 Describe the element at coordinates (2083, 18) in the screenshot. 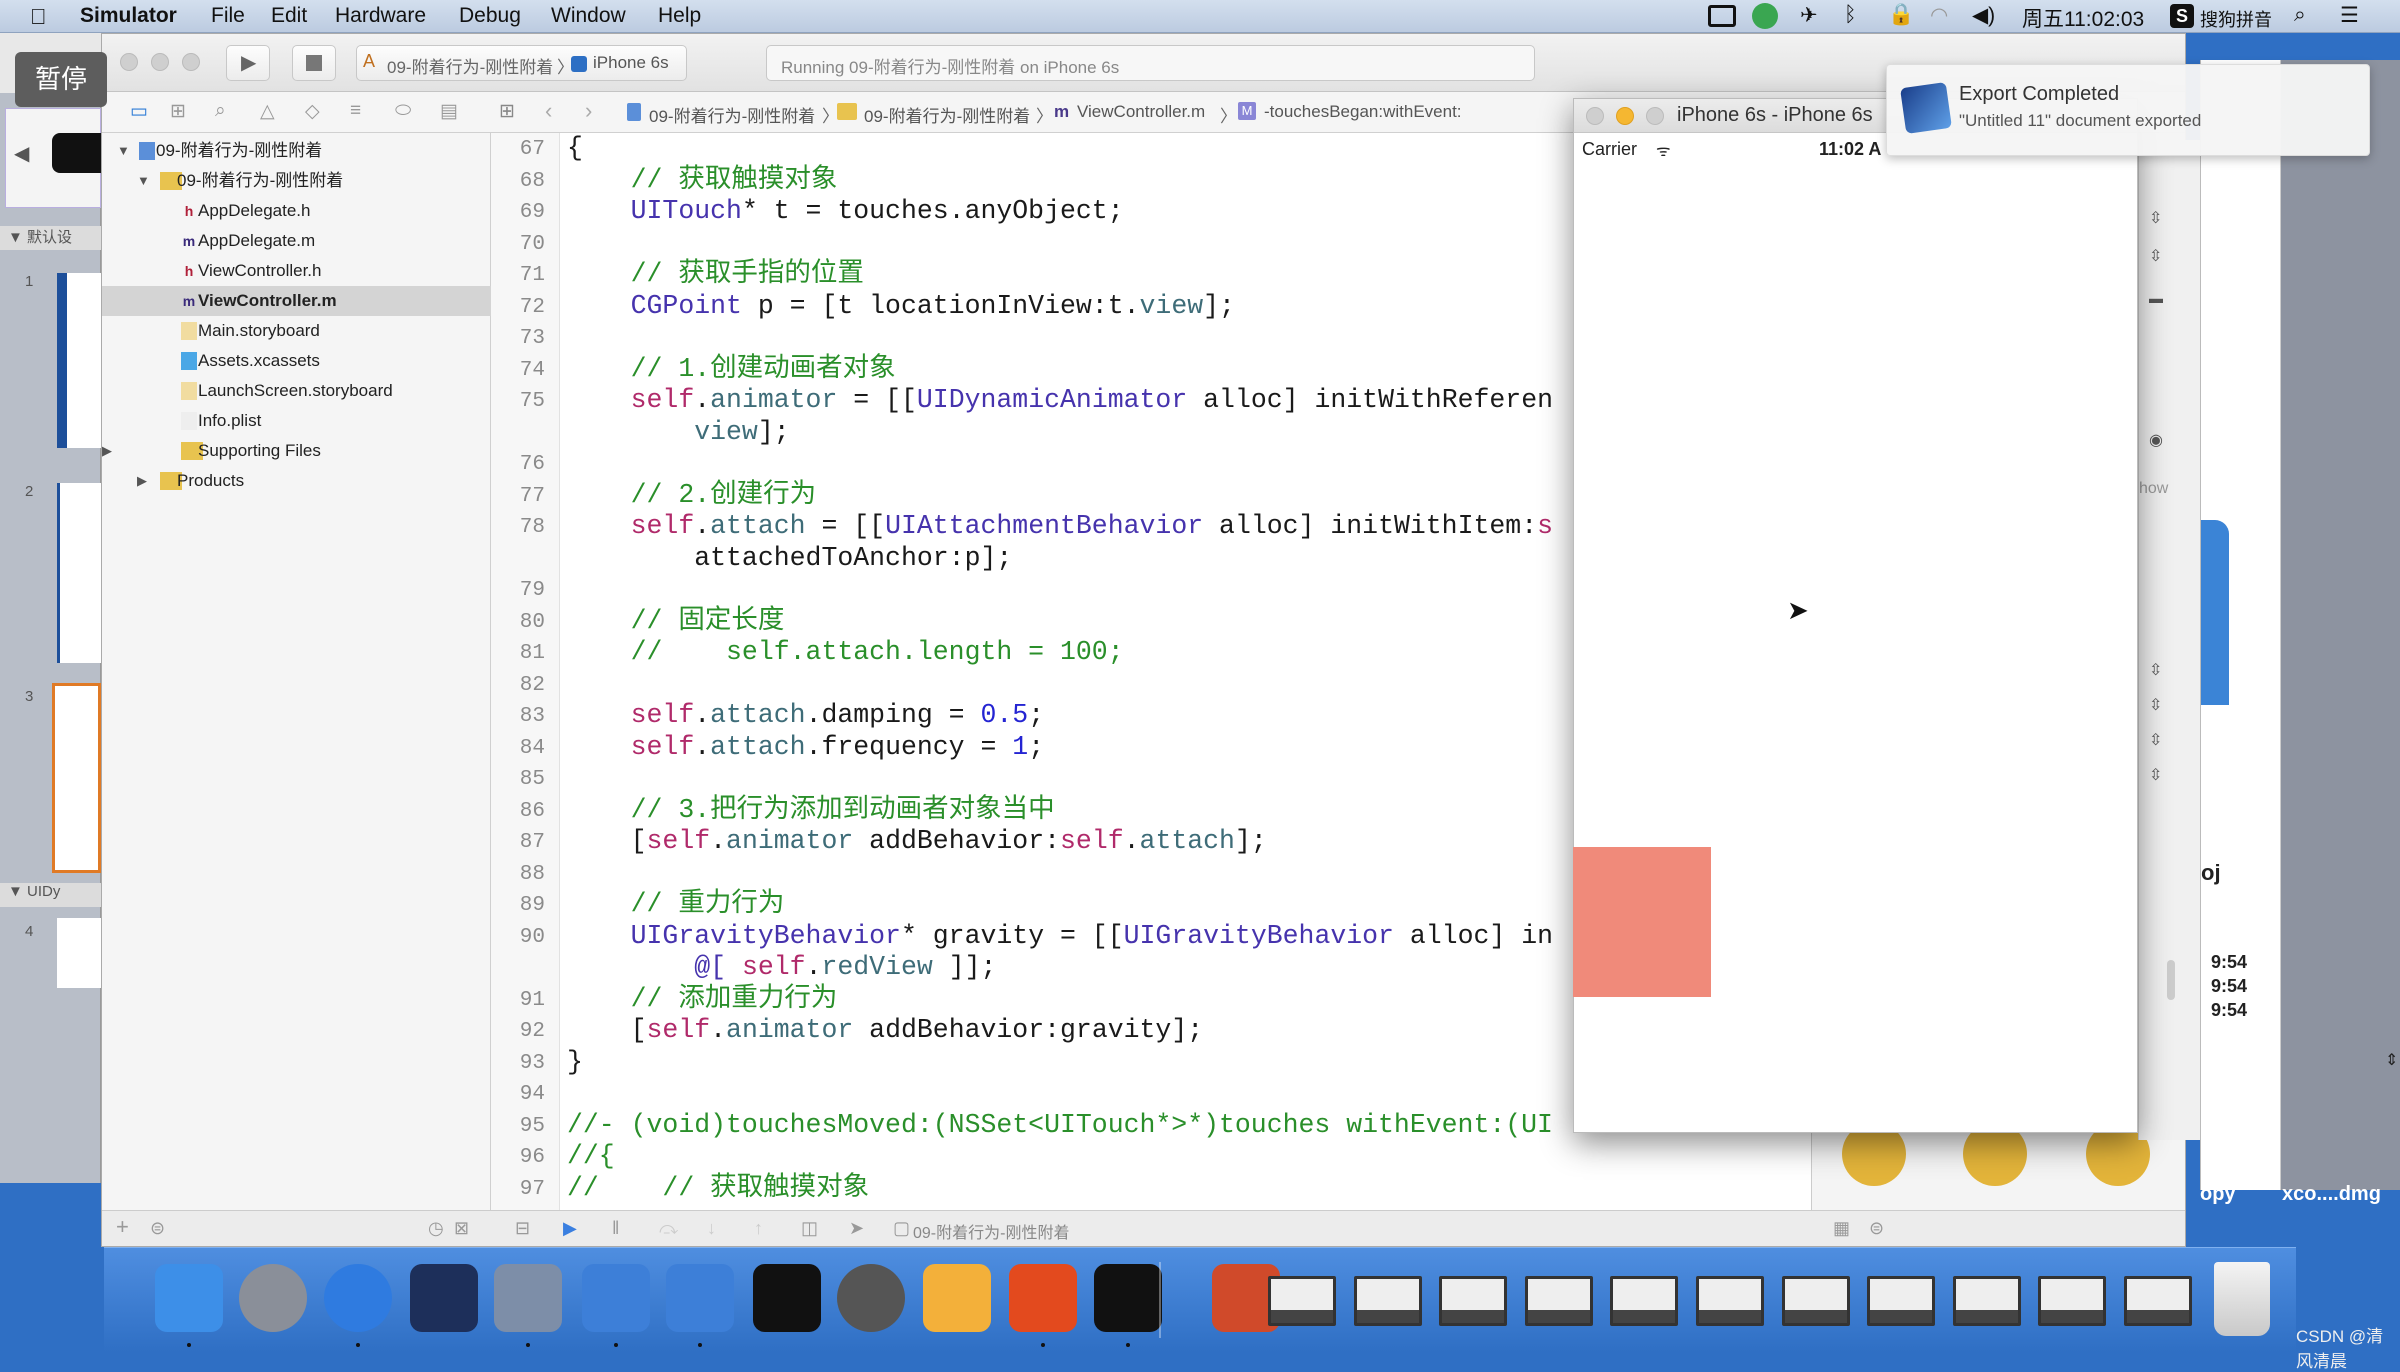

I see `clock: 周五11:02:03` at that location.